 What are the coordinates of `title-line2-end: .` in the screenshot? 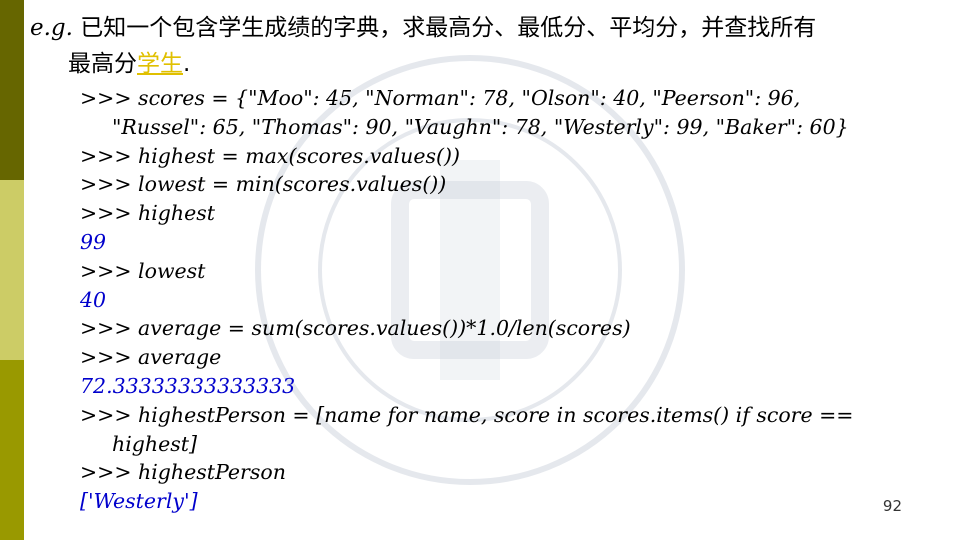 It's located at (187, 64).